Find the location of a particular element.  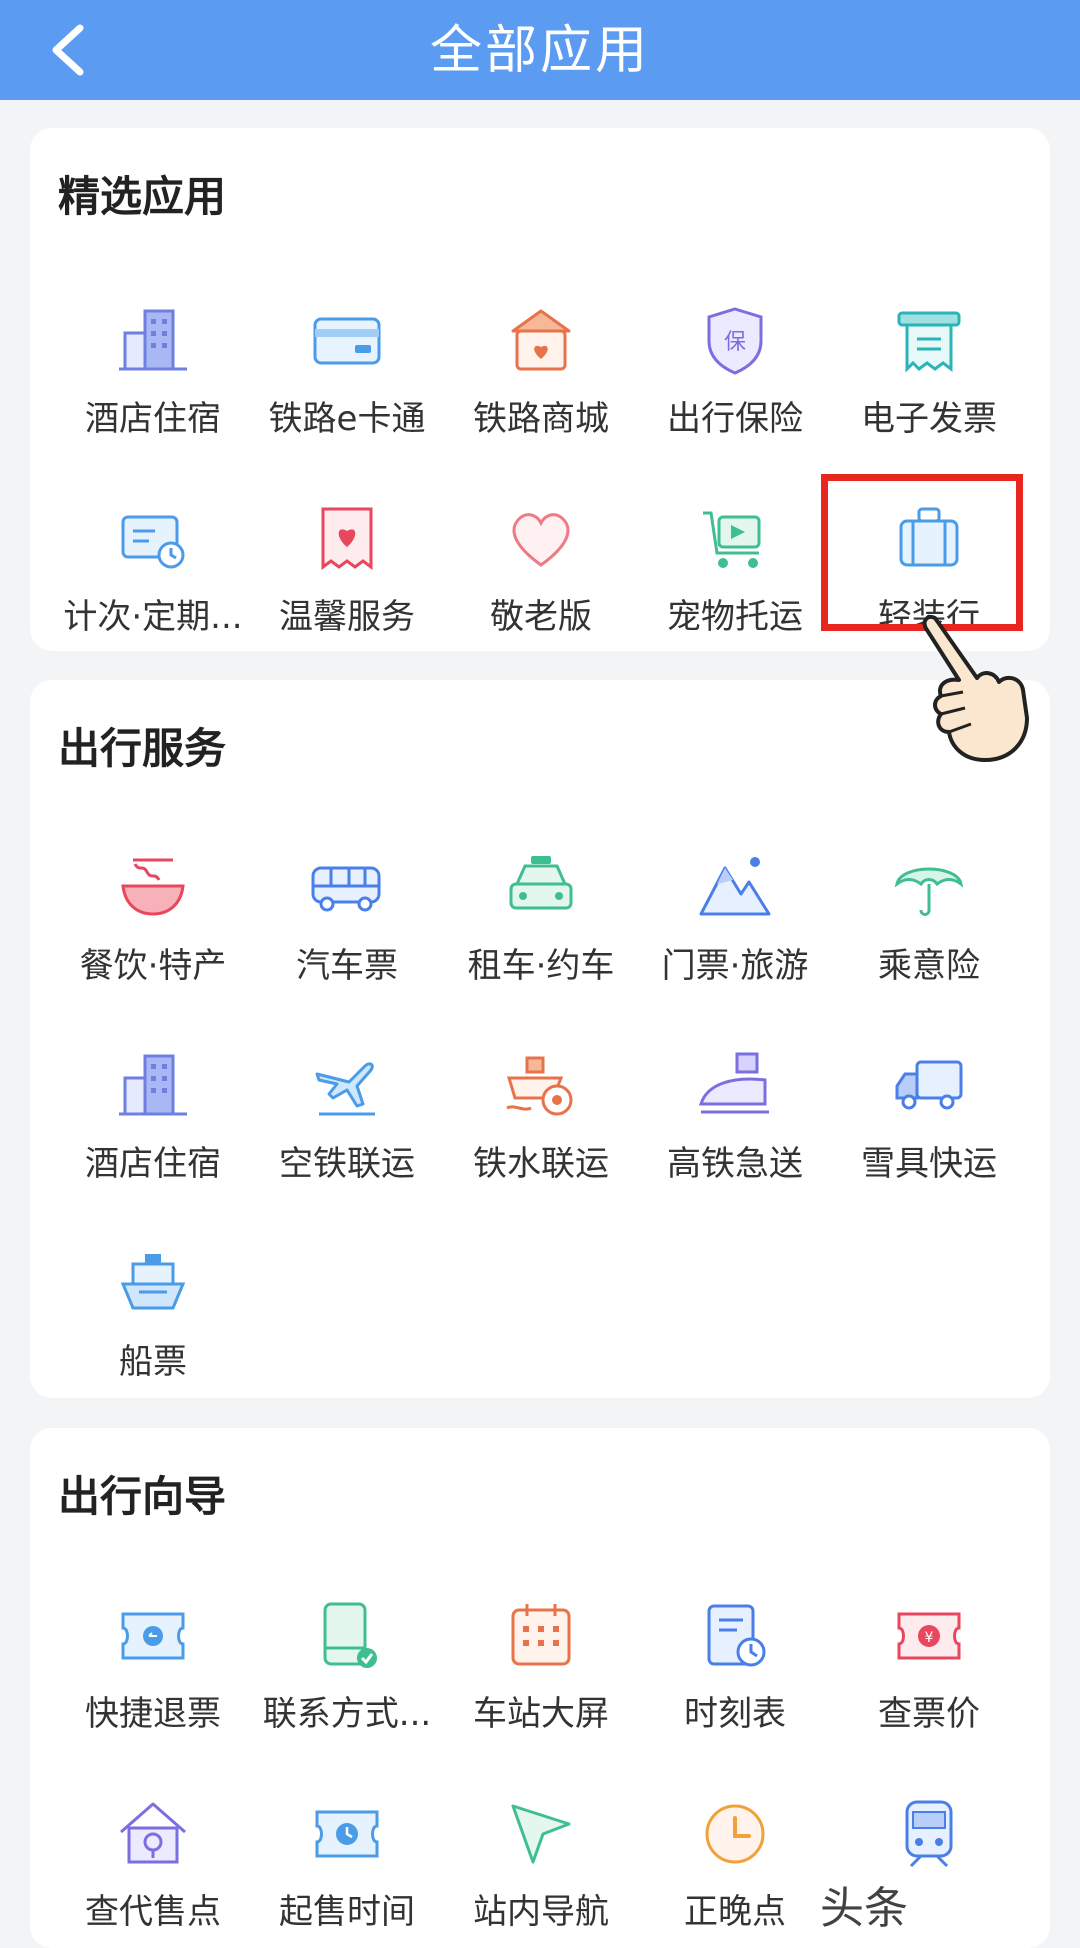

shop-icon is located at coordinates (541, 341).